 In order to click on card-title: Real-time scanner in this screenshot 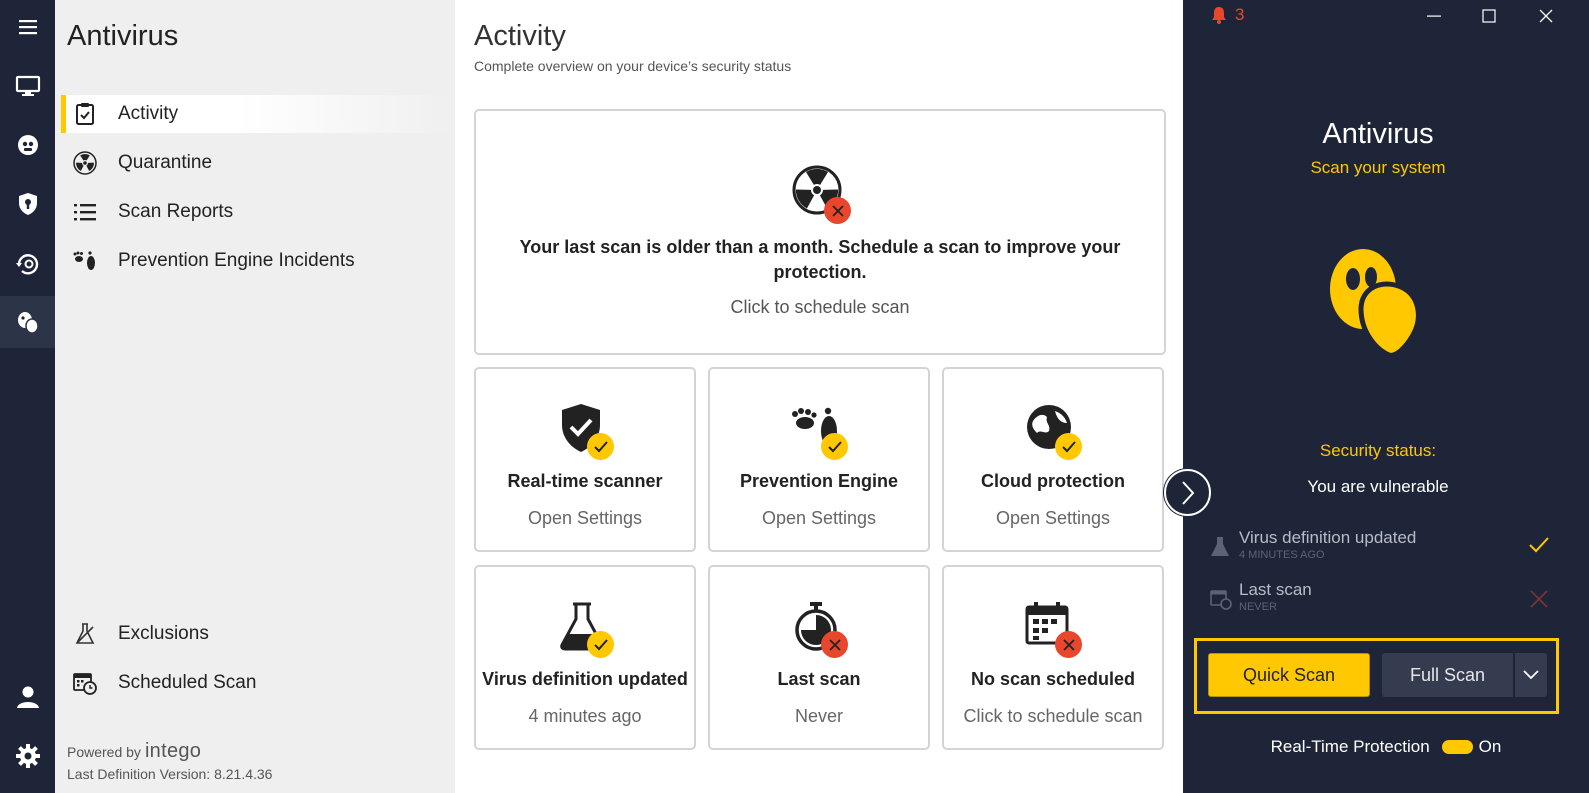, I will do `click(585, 481)`.